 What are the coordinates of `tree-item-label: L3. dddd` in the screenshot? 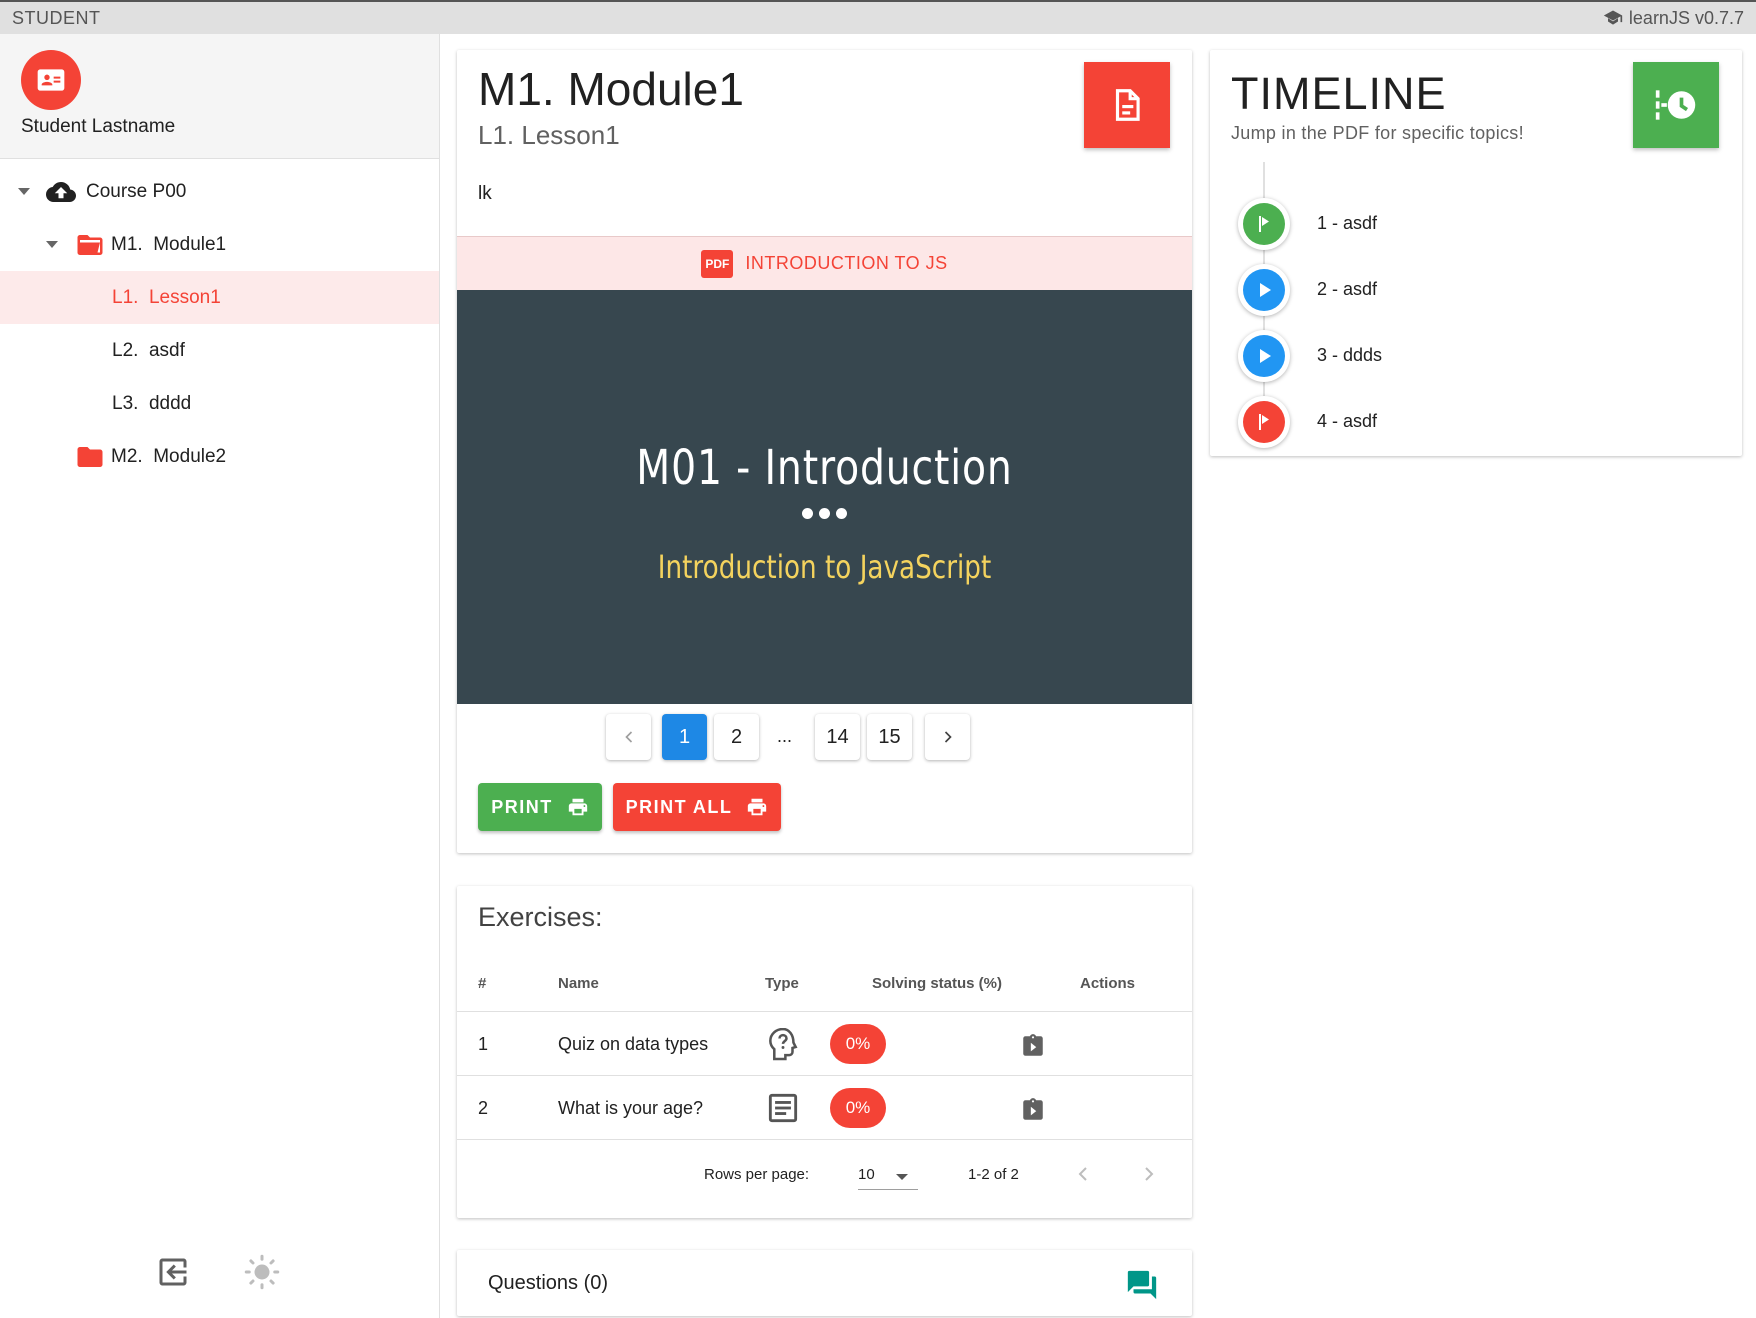 It's located at (152, 403).